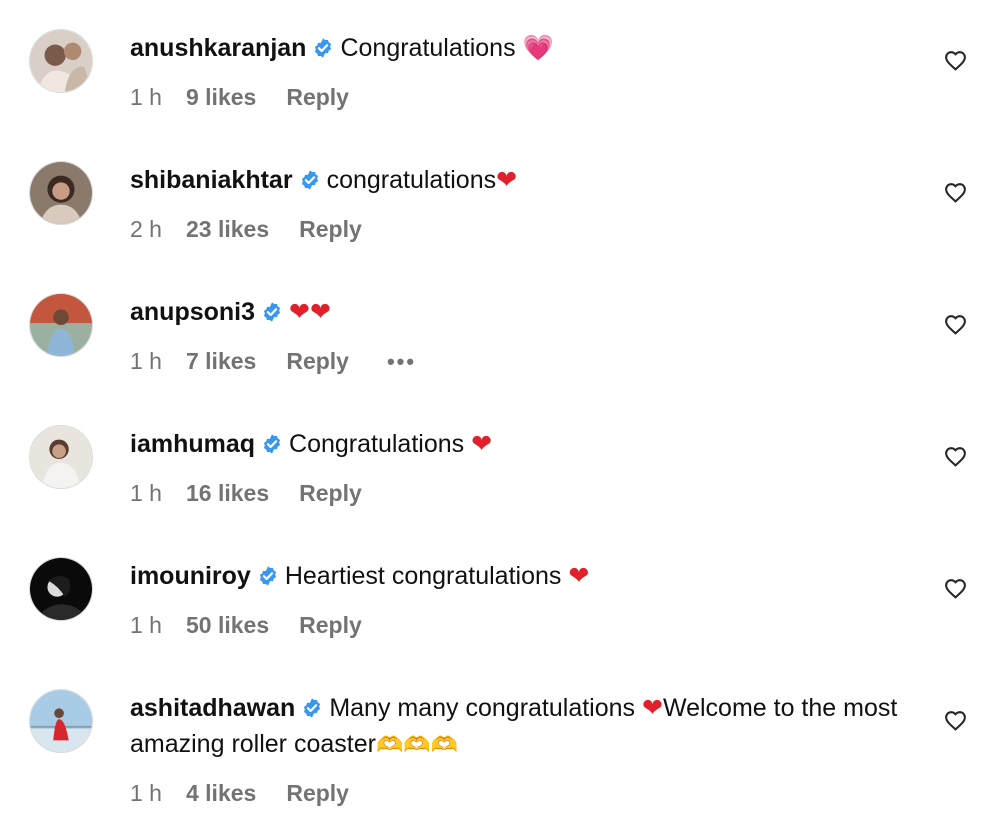 The width and height of the screenshot is (988, 816). Describe the element at coordinates (525, 444) in the screenshot. I see `comment-body: iamhumaq Congratulations ❤` at that location.